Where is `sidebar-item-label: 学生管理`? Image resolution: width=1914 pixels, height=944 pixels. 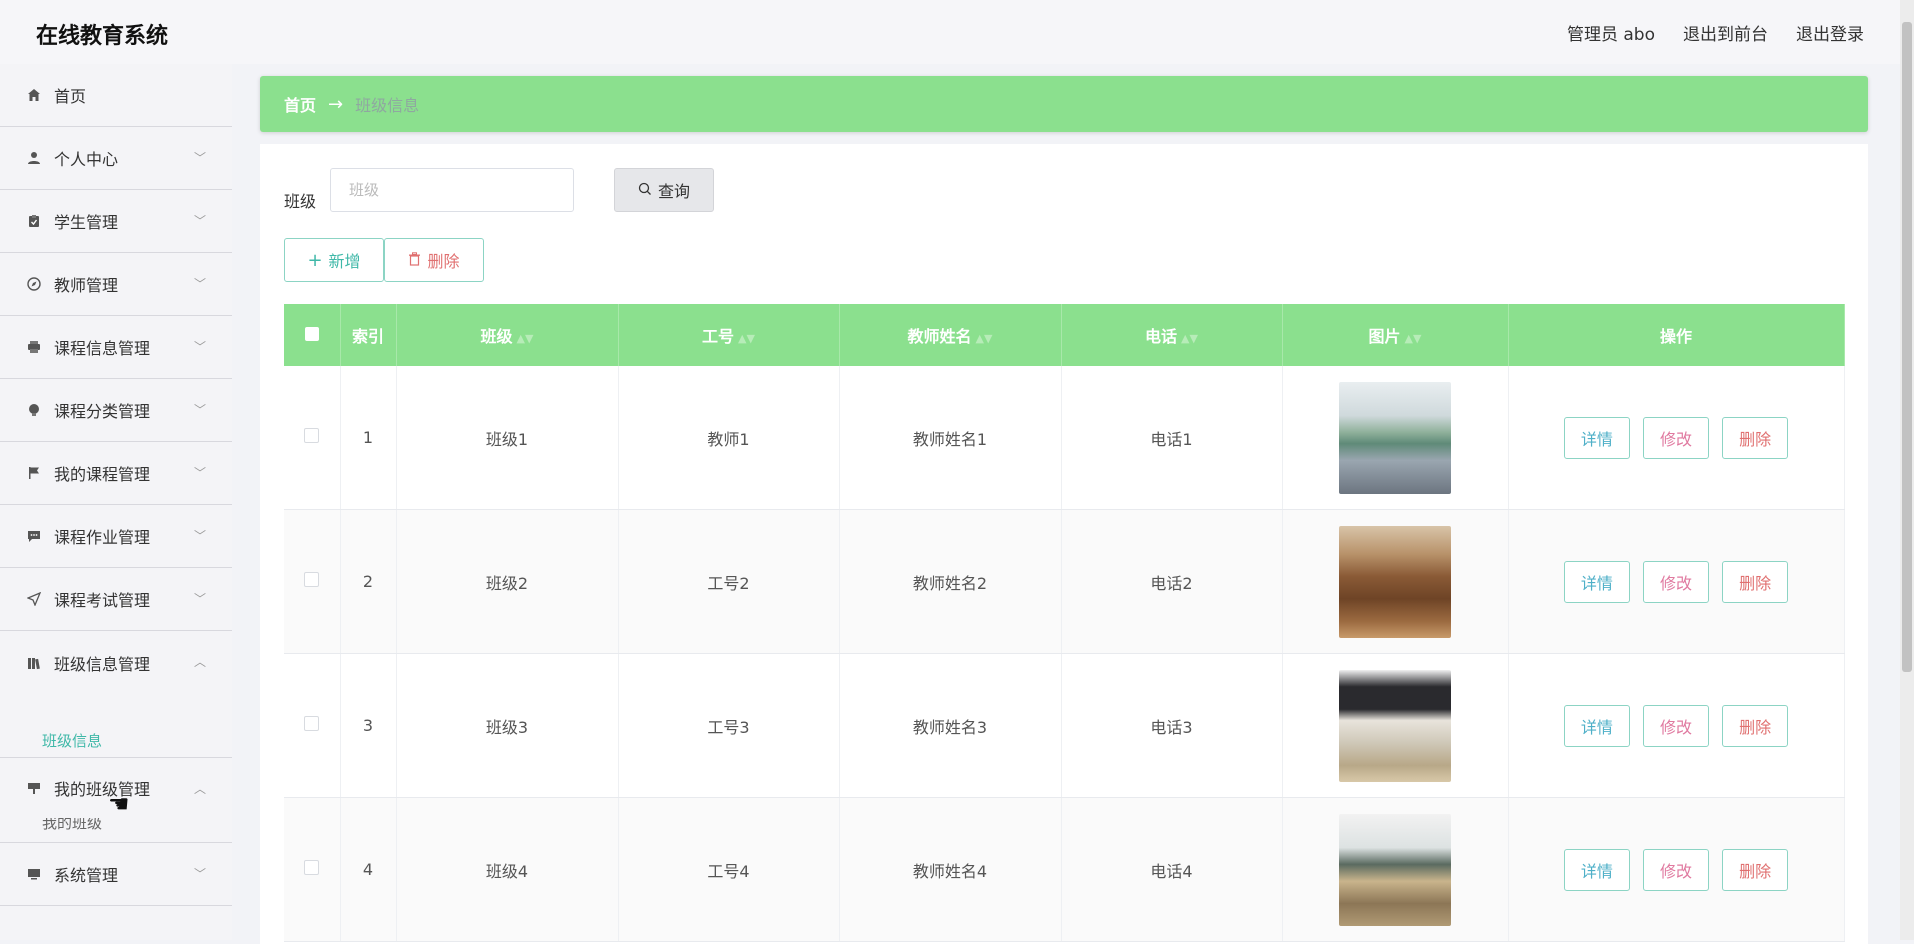
sidebar-item-label: 学生管理 is located at coordinates (86, 222).